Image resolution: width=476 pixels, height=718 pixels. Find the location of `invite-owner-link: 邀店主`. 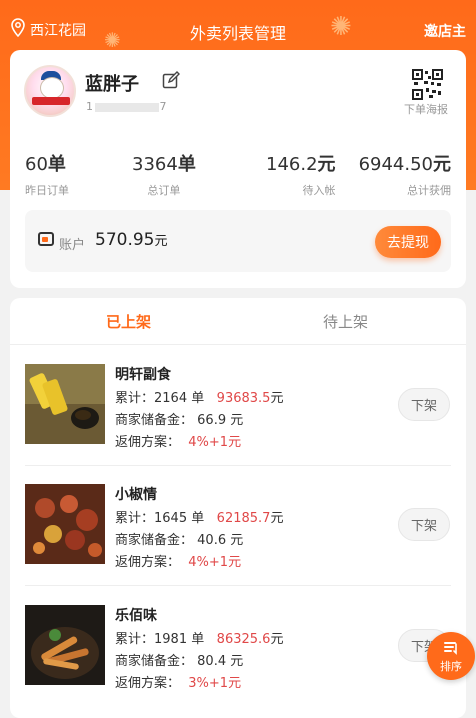

invite-owner-link: 邀店主 is located at coordinates (445, 31).